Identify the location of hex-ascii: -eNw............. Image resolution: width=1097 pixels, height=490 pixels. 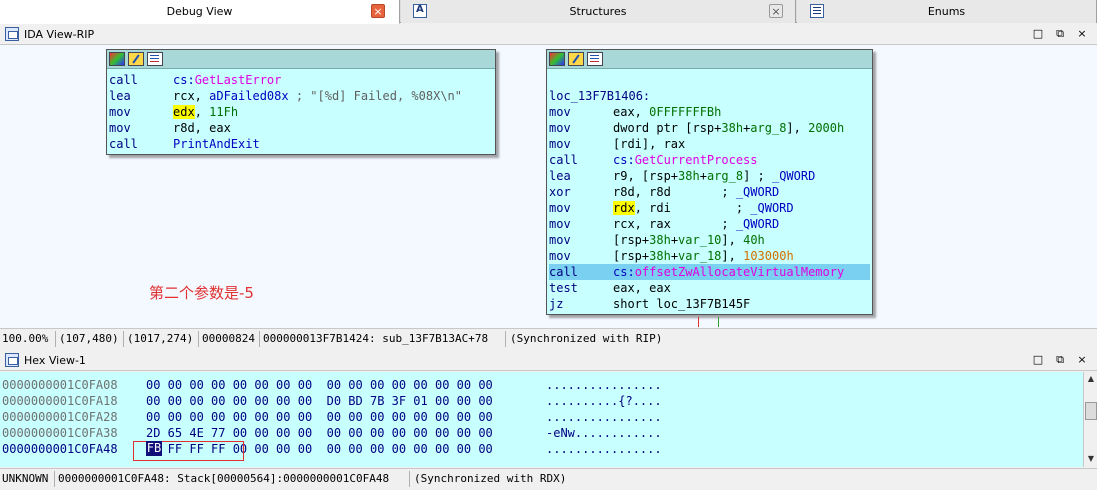
(604, 433).